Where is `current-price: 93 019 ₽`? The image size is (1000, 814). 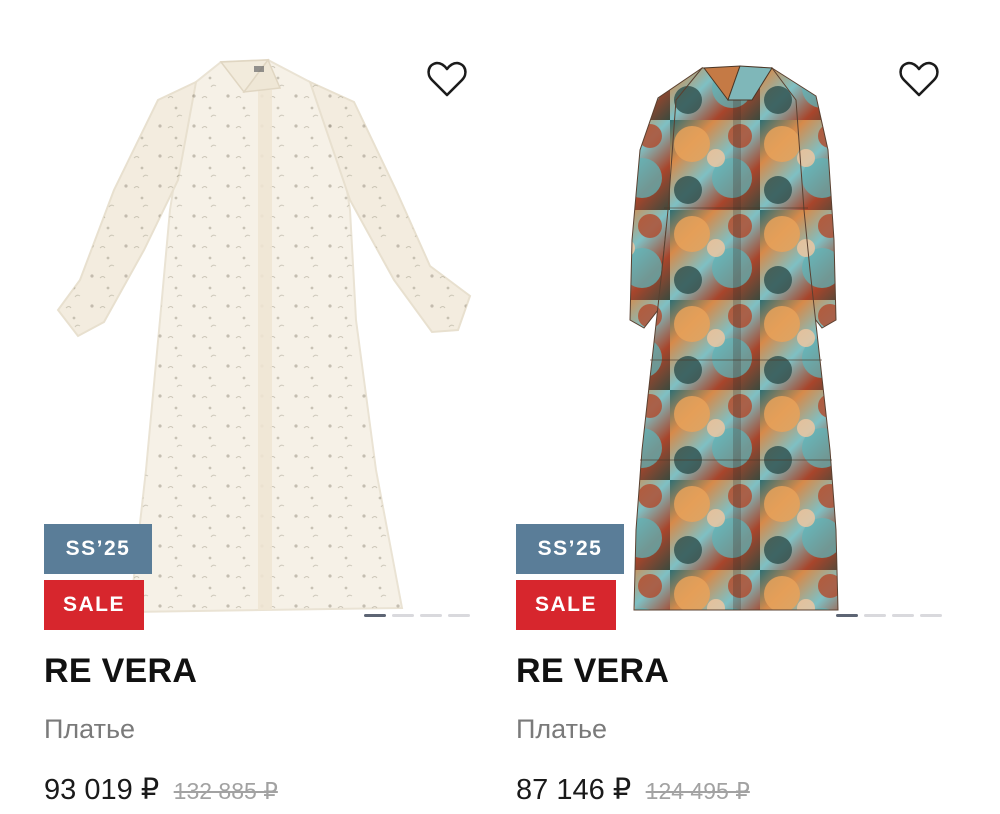
current-price: 93 019 ₽ is located at coordinates (102, 790).